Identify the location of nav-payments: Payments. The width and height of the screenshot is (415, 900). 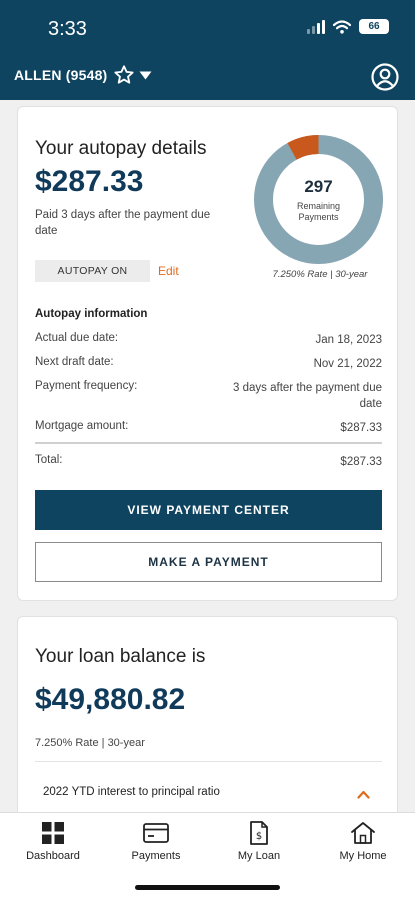
(156, 841).